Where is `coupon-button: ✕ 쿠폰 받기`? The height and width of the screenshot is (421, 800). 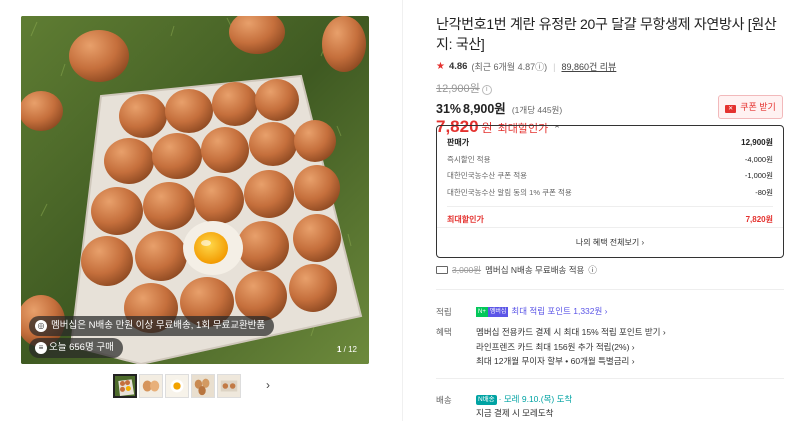
coupon-button: ✕ 쿠폰 받기 is located at coordinates (750, 107).